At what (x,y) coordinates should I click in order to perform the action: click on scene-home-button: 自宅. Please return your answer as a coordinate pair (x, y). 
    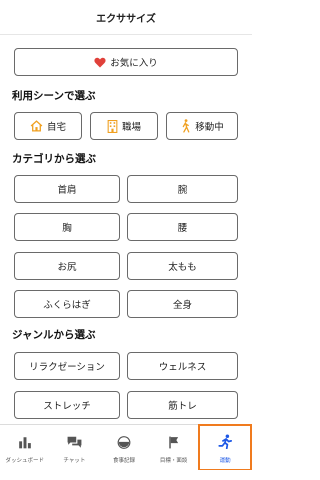
    Looking at the image, I should click on (48, 126).